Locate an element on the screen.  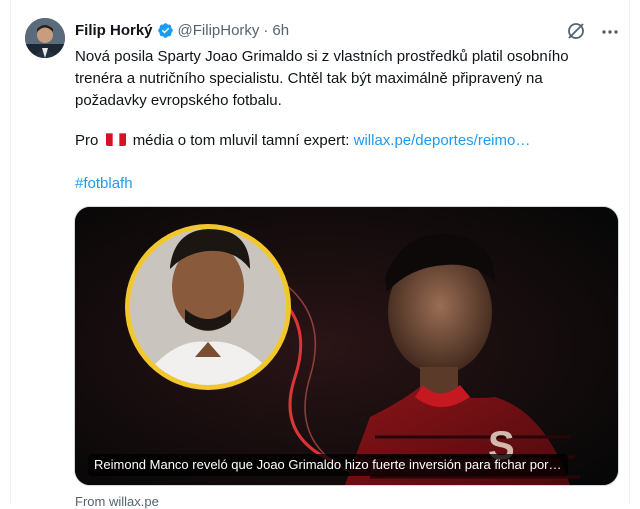
tweet-header: Filip Horký @FilipHorky · 6h is located at coordinates (182, 30).